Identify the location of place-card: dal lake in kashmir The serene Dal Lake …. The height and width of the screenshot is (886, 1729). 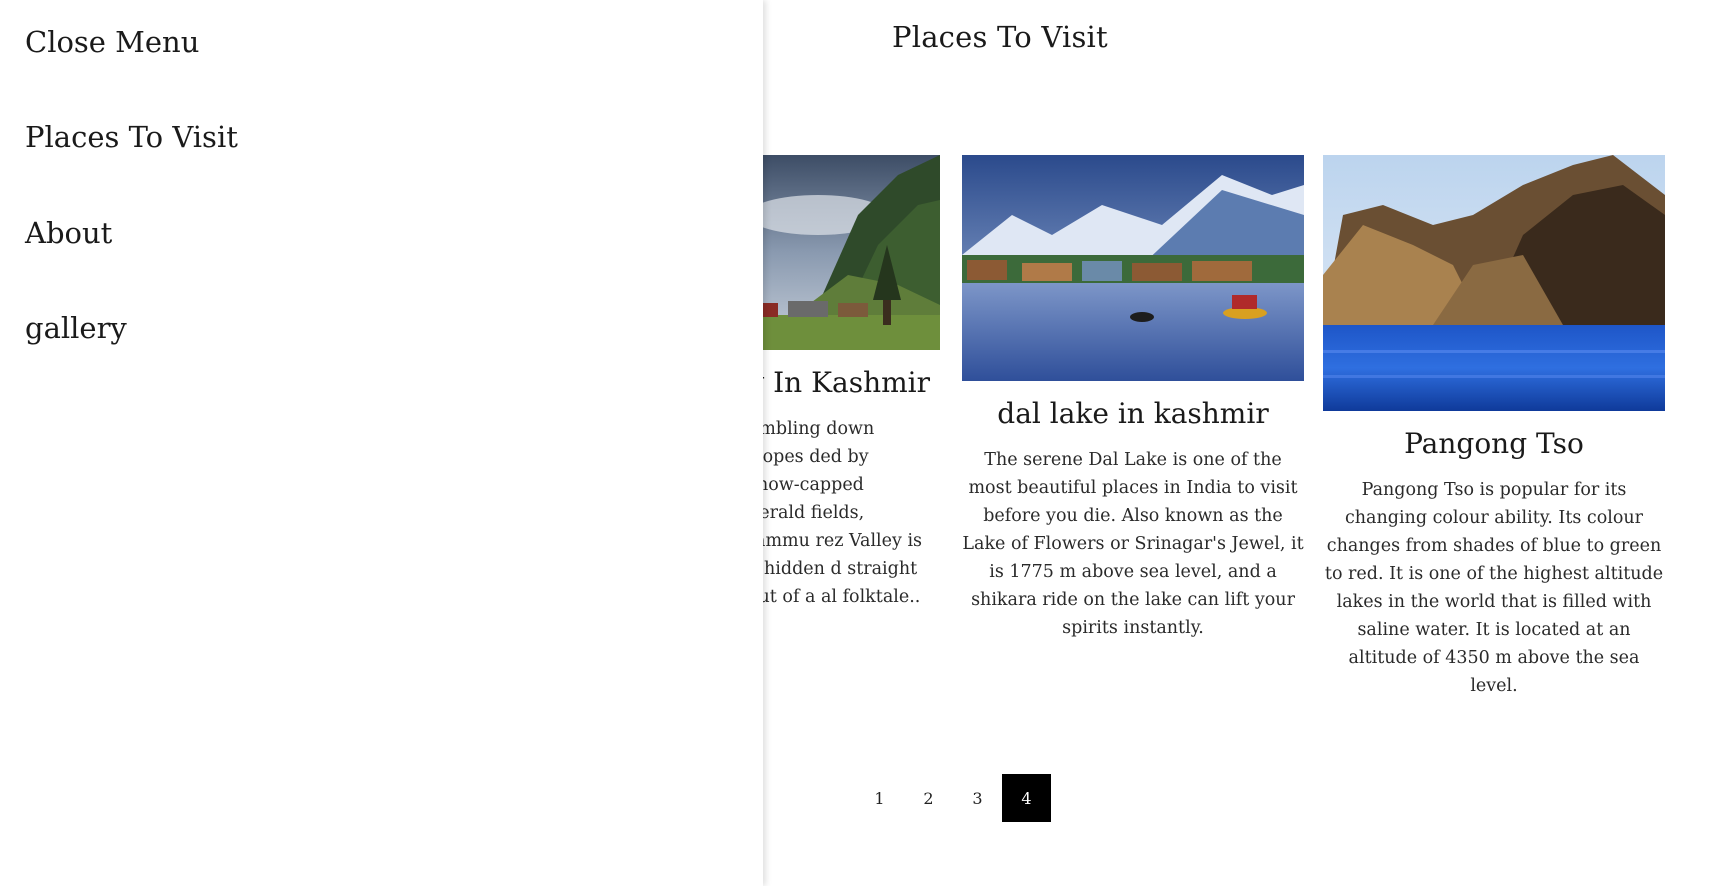
(1133, 398).